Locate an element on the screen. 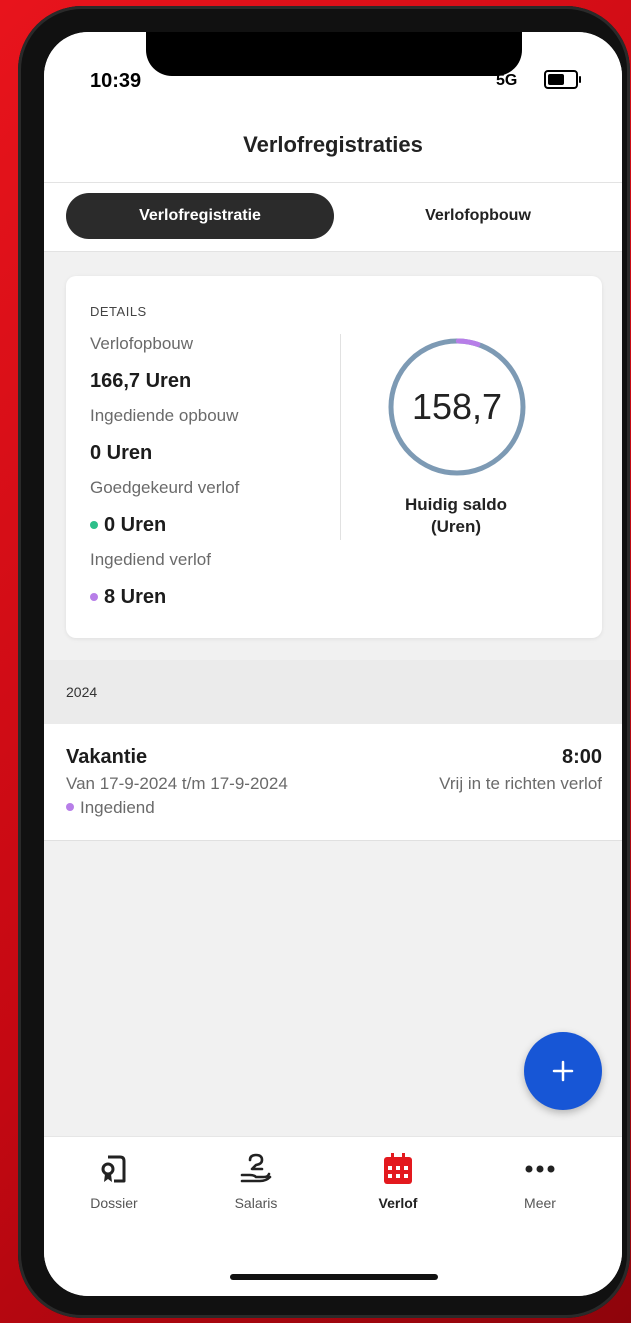 The height and width of the screenshot is (1323, 631). balance-gauge: 158,7 is located at coordinates (457, 407).